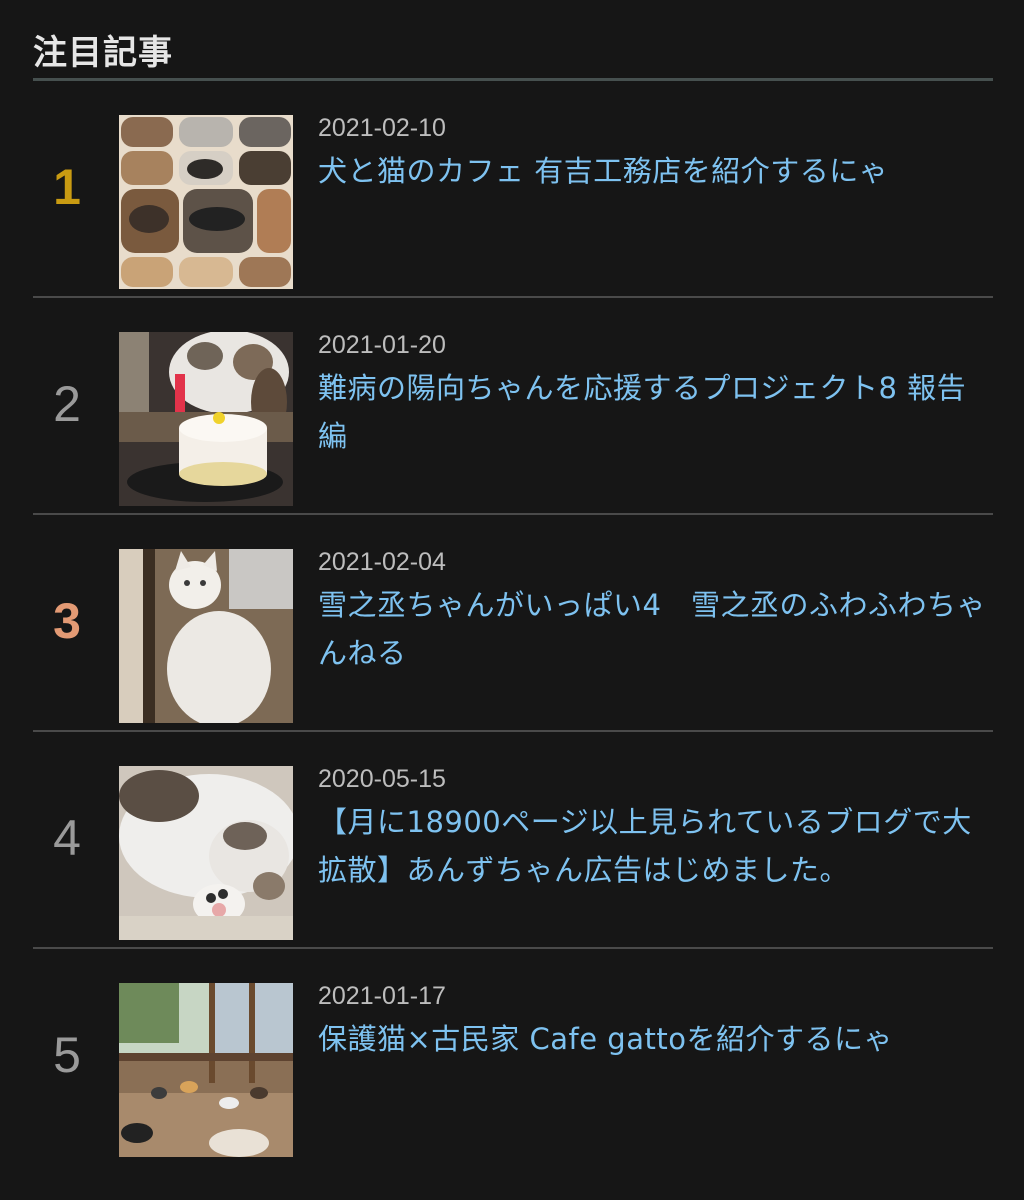 The width and height of the screenshot is (1024, 1200). I want to click on article-date: 2020-05-15, so click(382, 779).